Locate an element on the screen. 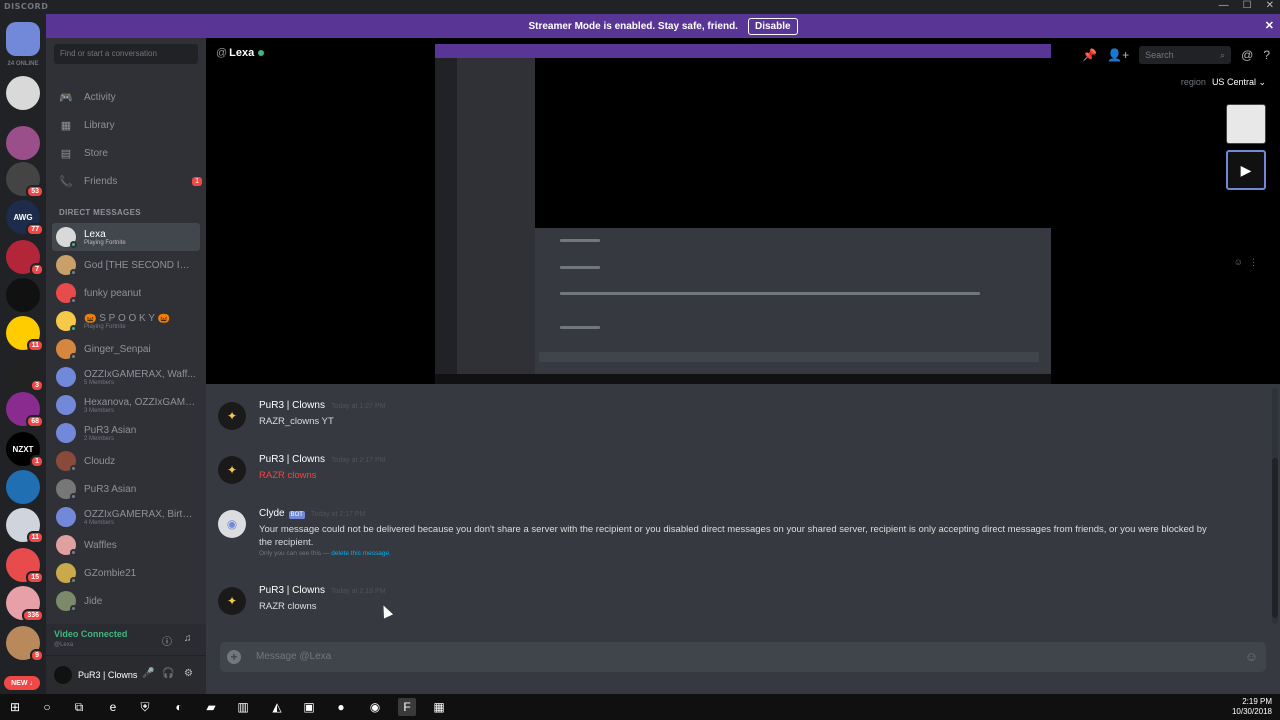  dm-item: 🎃 S P O O K Y 🎃 Playing Fortnite is located at coordinates (126, 321).